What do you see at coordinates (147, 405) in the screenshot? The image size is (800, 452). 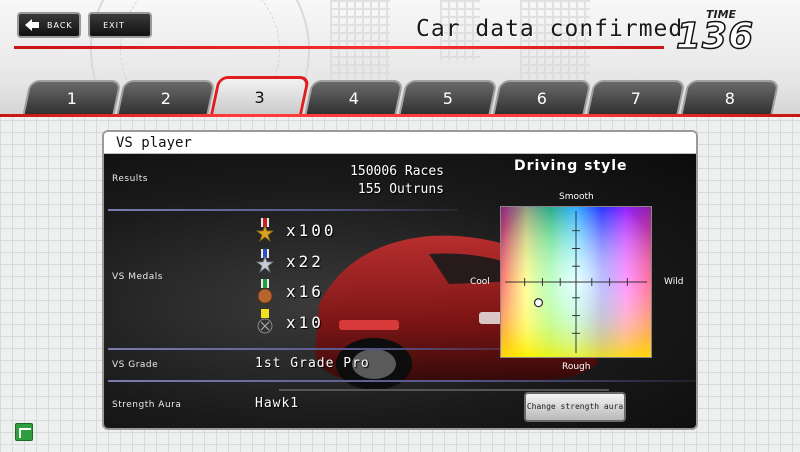 I see `strength-aura-label: Strength Aura` at bounding box center [147, 405].